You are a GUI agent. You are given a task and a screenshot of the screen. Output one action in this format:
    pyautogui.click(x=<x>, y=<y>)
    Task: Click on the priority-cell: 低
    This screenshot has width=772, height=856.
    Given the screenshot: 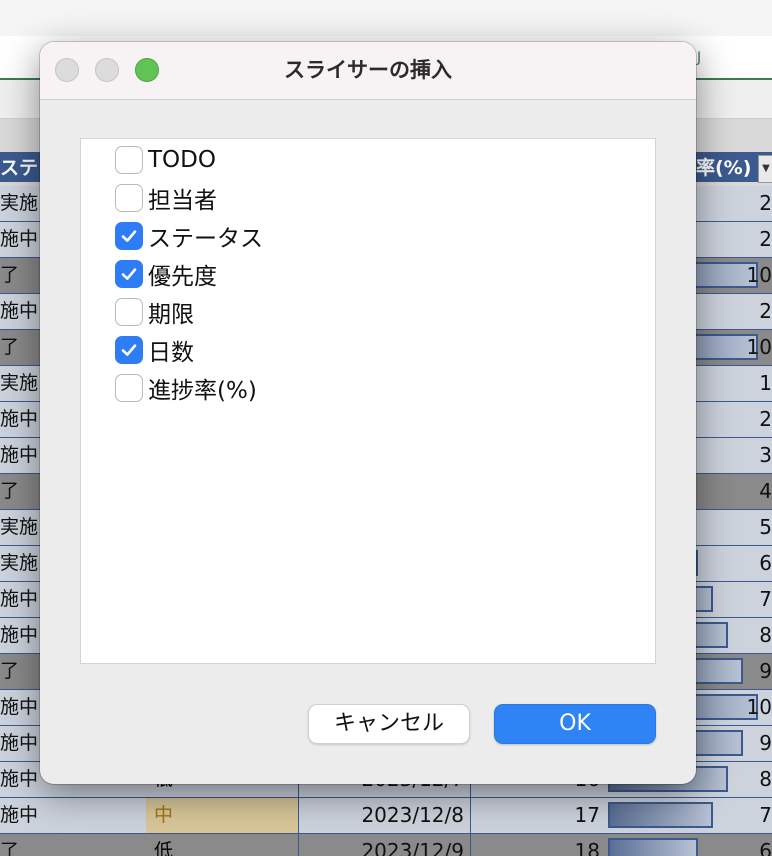 What is the action you would take?
    pyautogui.click(x=222, y=845)
    